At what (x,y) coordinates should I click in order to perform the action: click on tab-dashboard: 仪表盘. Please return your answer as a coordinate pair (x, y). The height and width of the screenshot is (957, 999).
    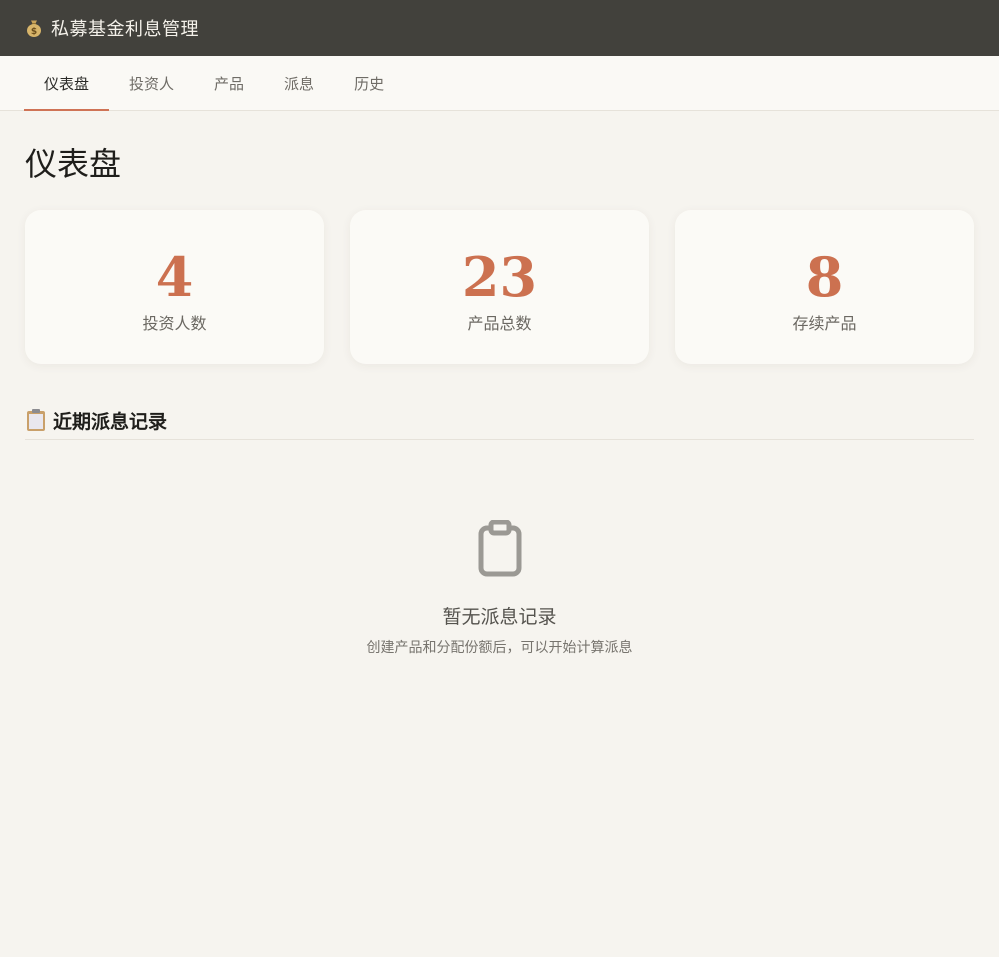
    Looking at the image, I should click on (67, 83).